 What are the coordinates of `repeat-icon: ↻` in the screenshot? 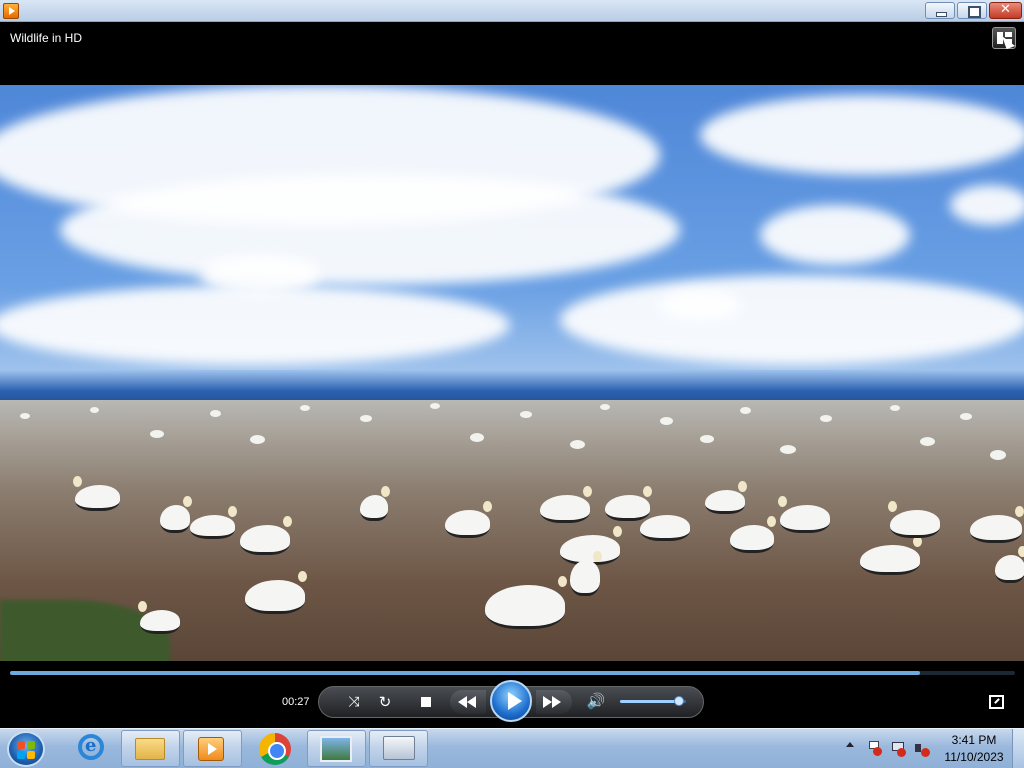 It's located at (385, 702).